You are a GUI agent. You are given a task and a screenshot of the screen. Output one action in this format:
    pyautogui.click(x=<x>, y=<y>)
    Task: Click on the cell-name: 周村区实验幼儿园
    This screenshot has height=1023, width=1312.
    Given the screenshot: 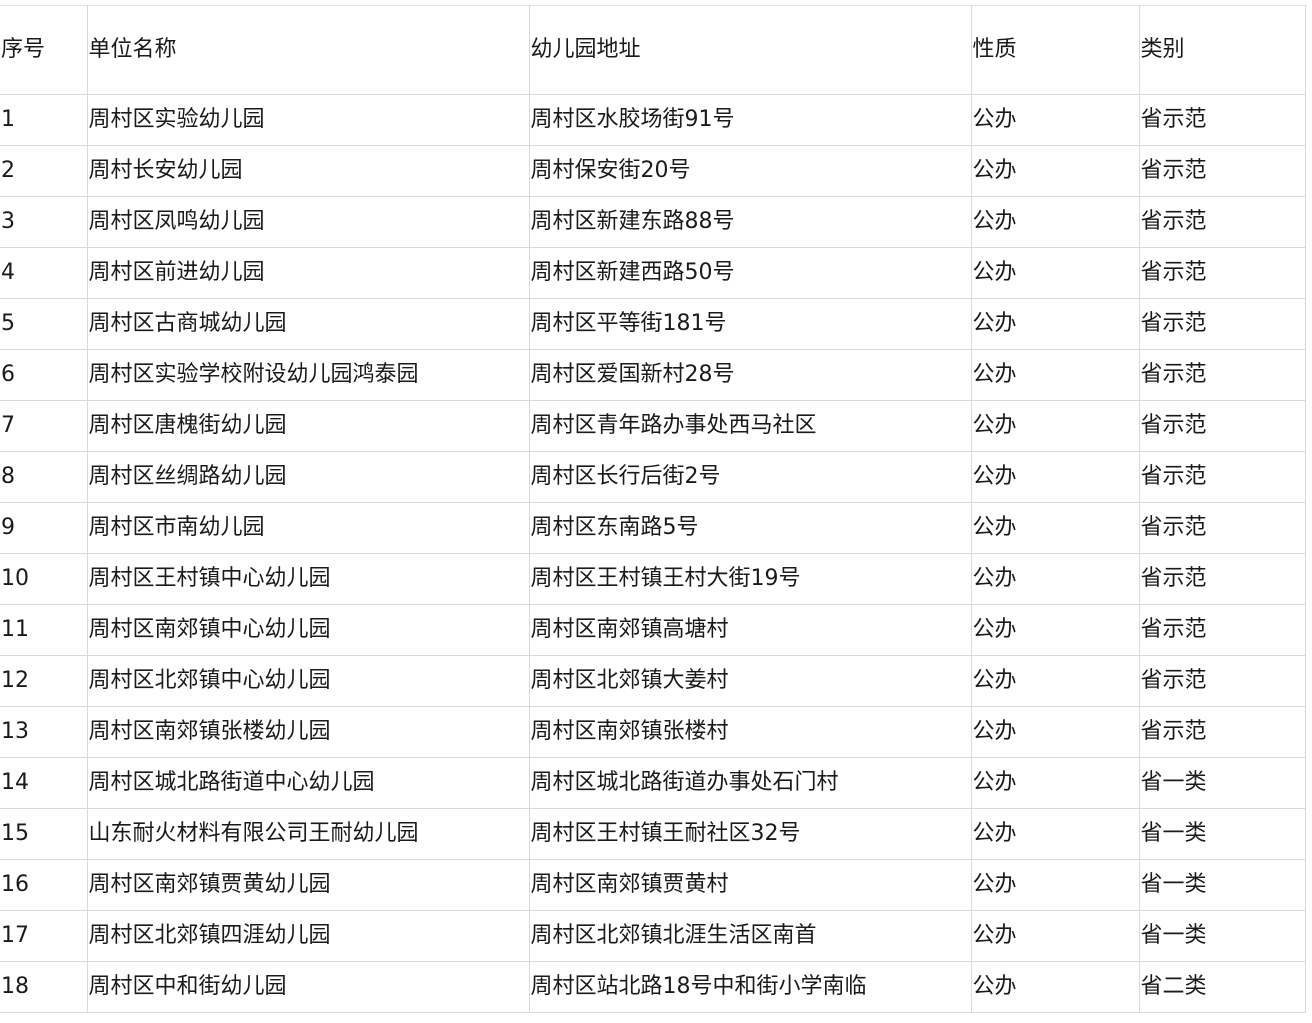 What is the action you would take?
    pyautogui.click(x=308, y=120)
    